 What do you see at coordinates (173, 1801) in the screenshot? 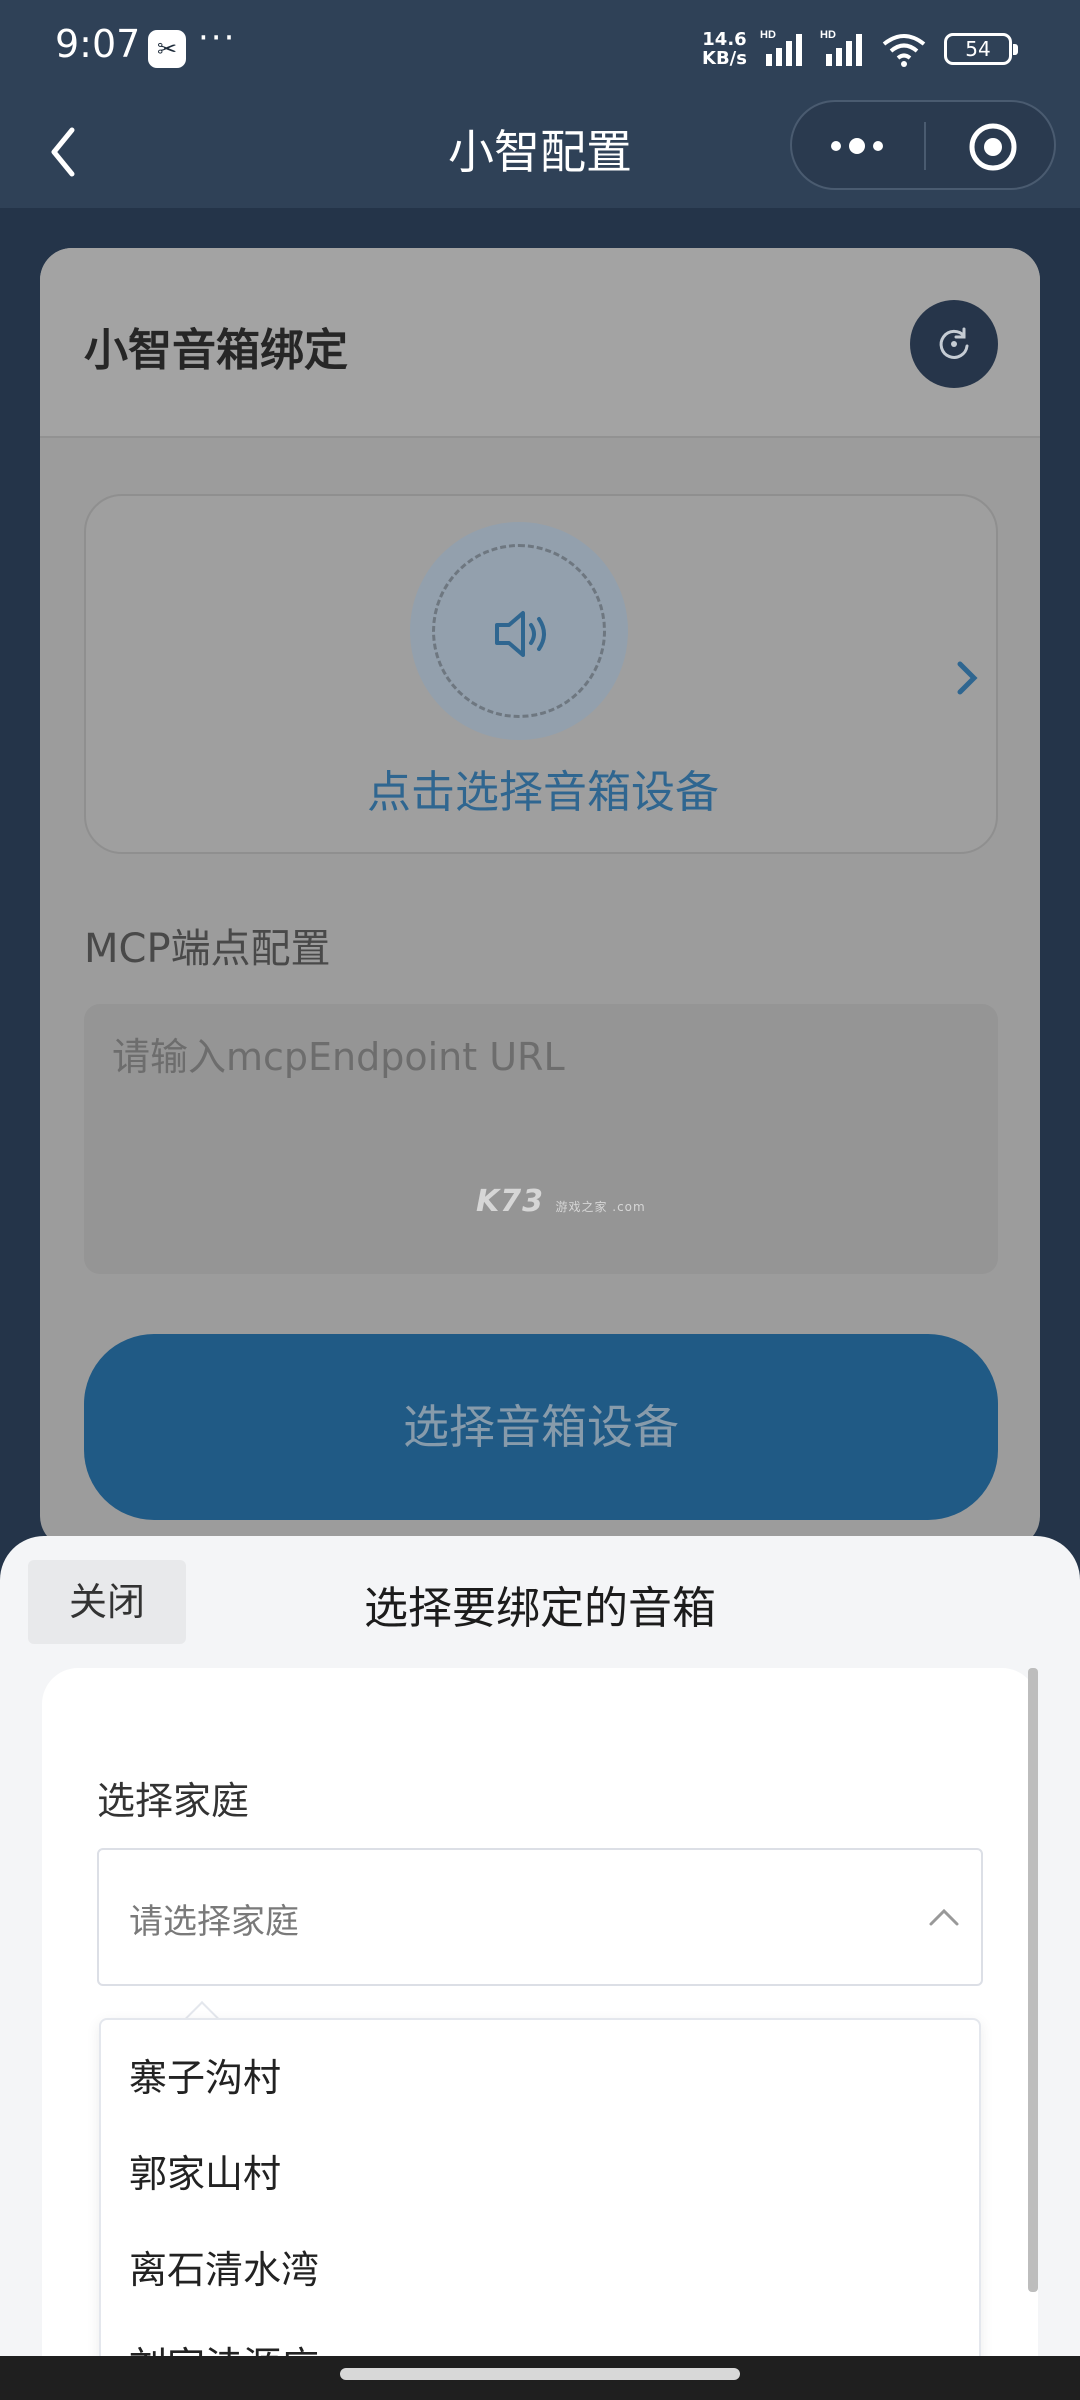
I see `family-label: 选择家庭` at bounding box center [173, 1801].